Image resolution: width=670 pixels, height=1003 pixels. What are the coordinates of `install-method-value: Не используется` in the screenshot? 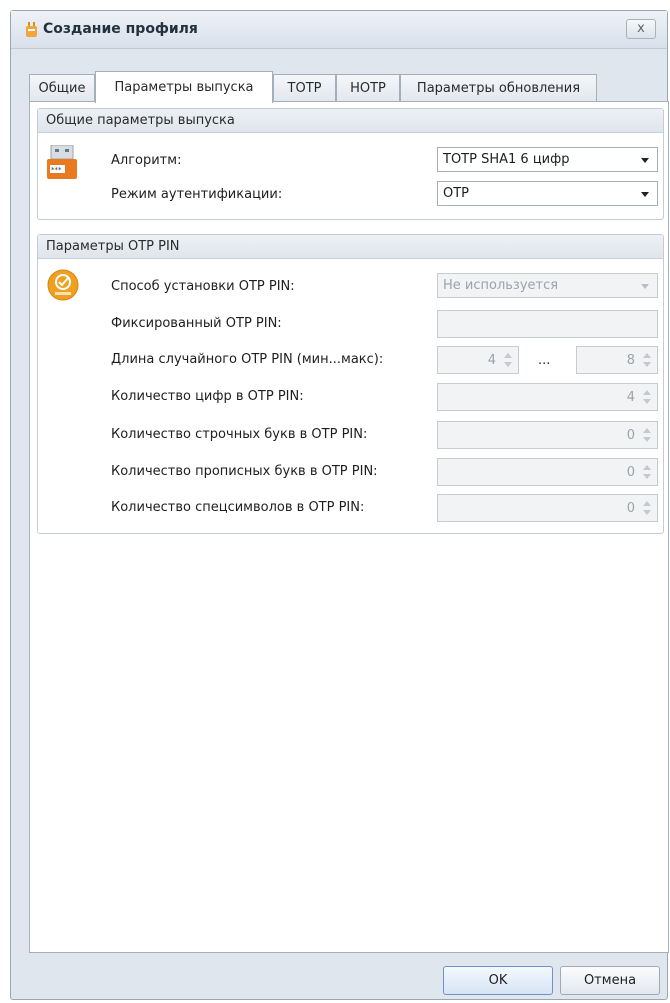 It's located at (501, 285).